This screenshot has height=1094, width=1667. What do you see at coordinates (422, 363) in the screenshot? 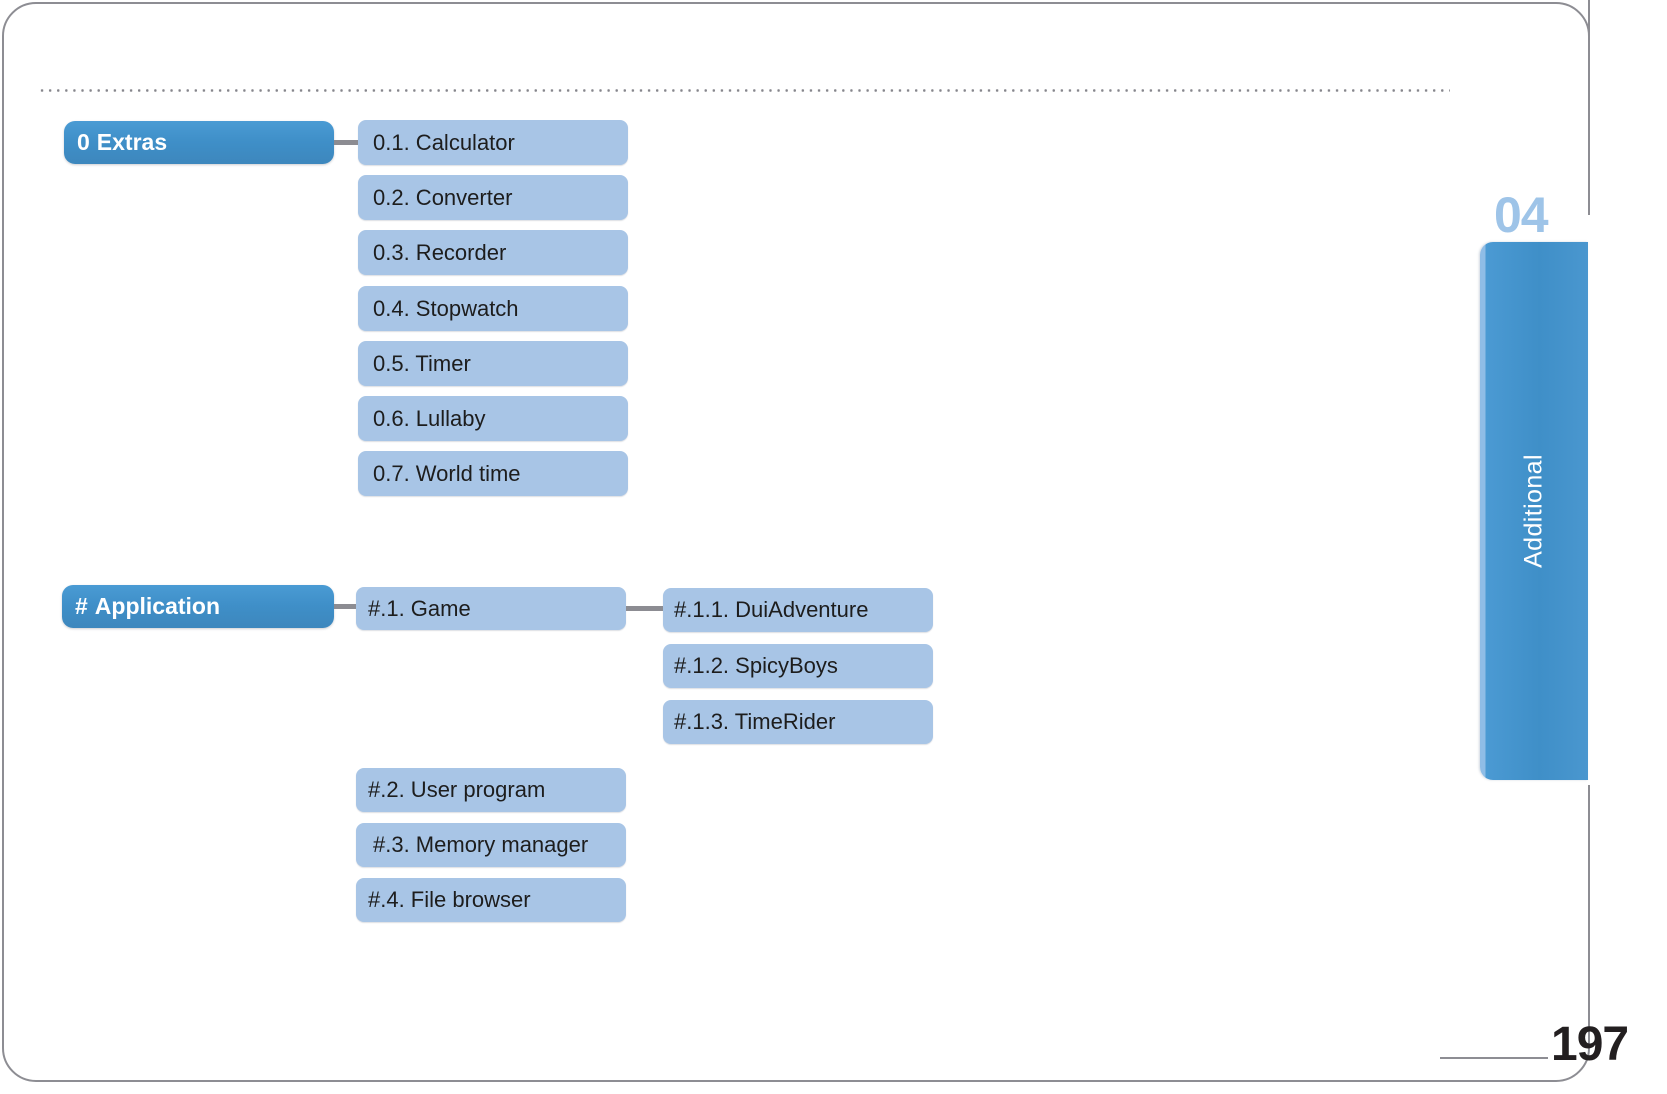
I see `tree-item-timer-label: 0.5. Timer` at bounding box center [422, 363].